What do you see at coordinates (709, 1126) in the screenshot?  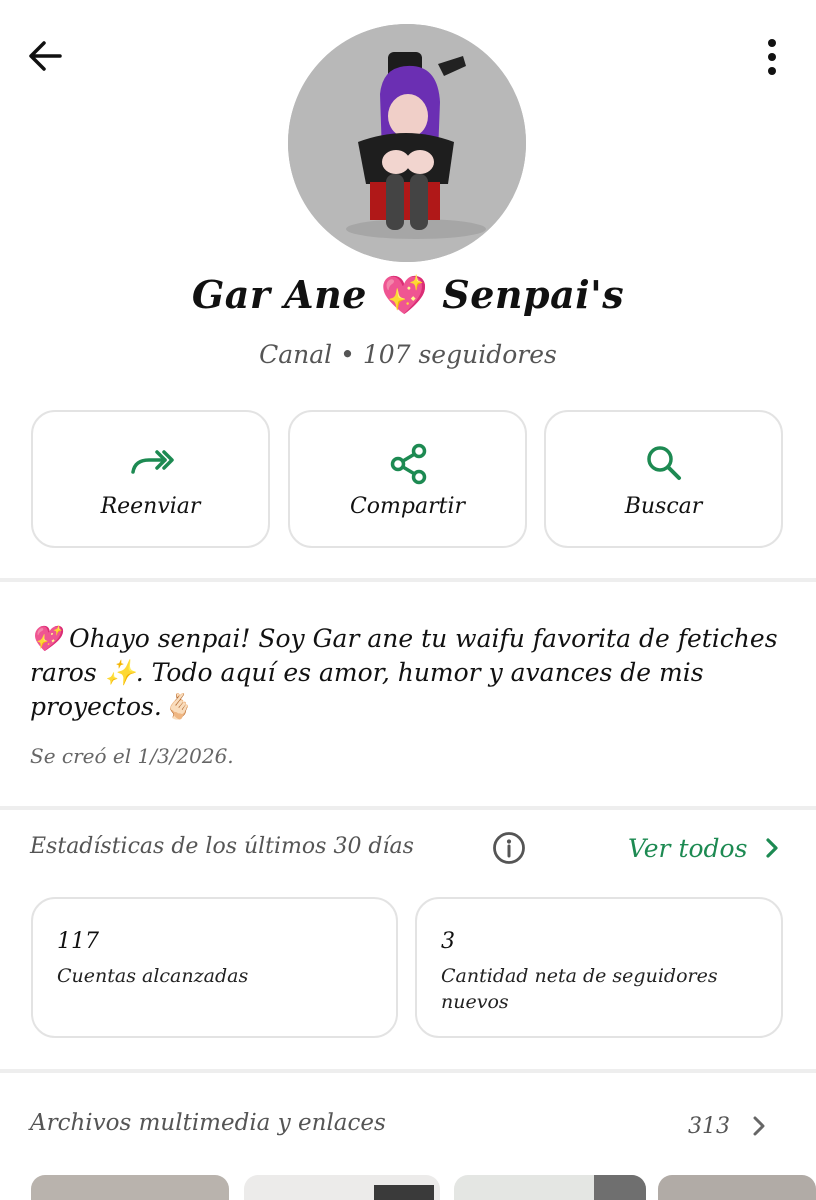 I see `media-count: 313` at bounding box center [709, 1126].